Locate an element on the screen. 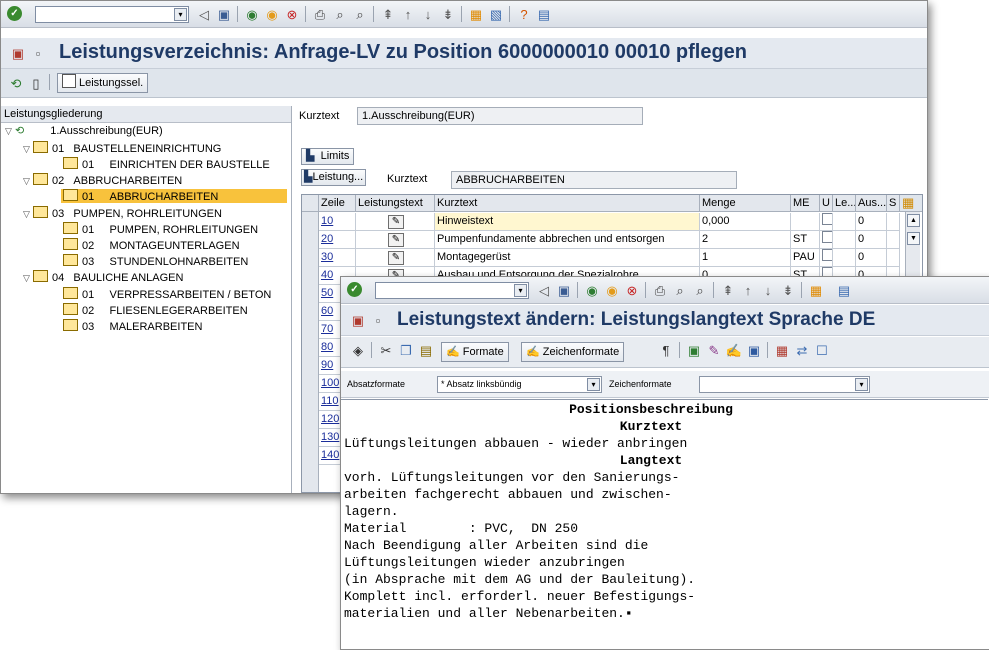 This screenshot has width=989, height=650. scroll-up-icon: ▲ is located at coordinates (913, 220).